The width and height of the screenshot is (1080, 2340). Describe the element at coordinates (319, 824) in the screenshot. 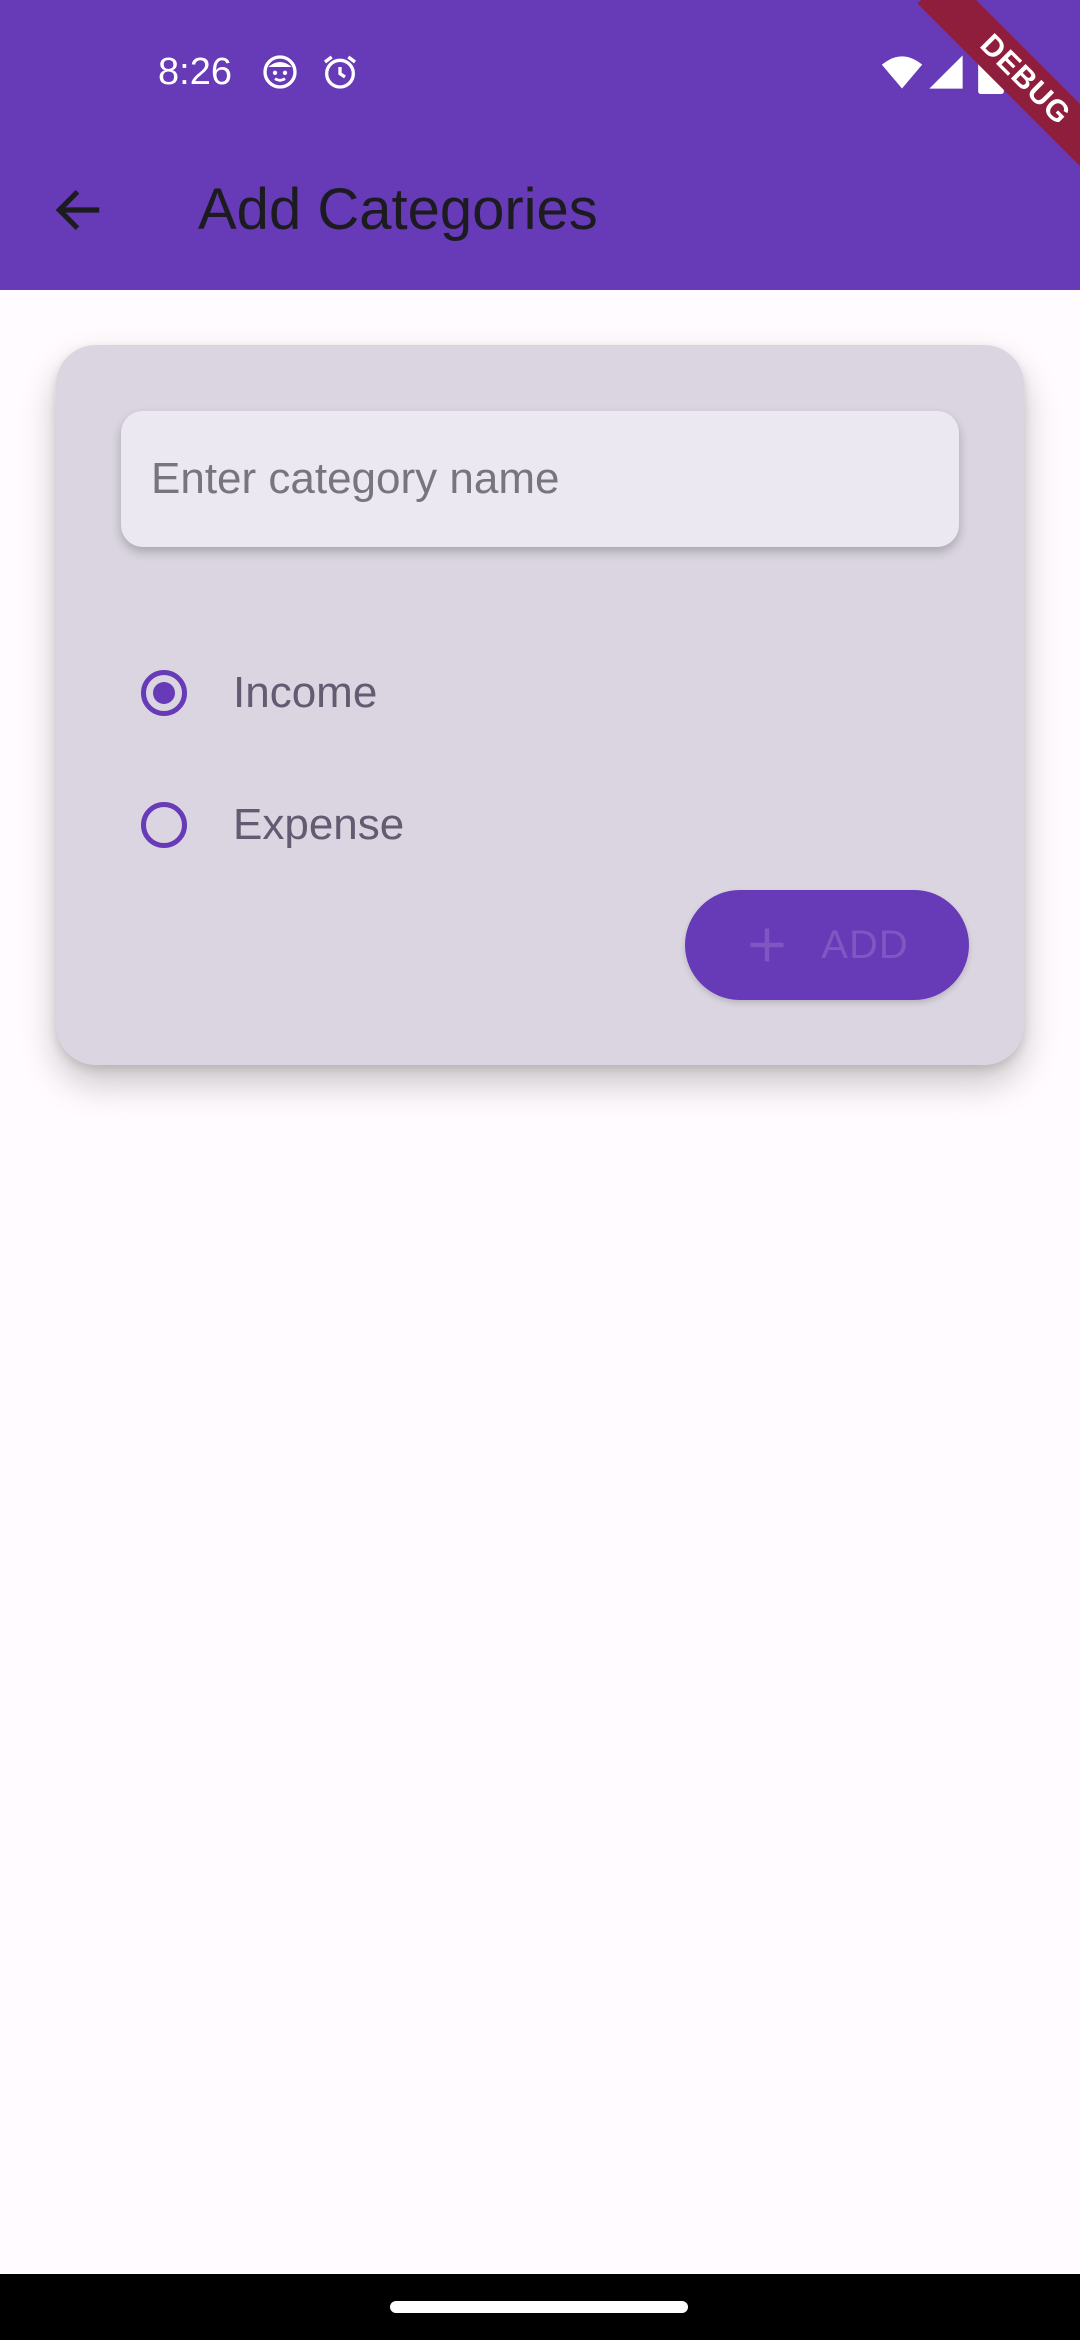

I see `radio-label-expense: Expense` at that location.